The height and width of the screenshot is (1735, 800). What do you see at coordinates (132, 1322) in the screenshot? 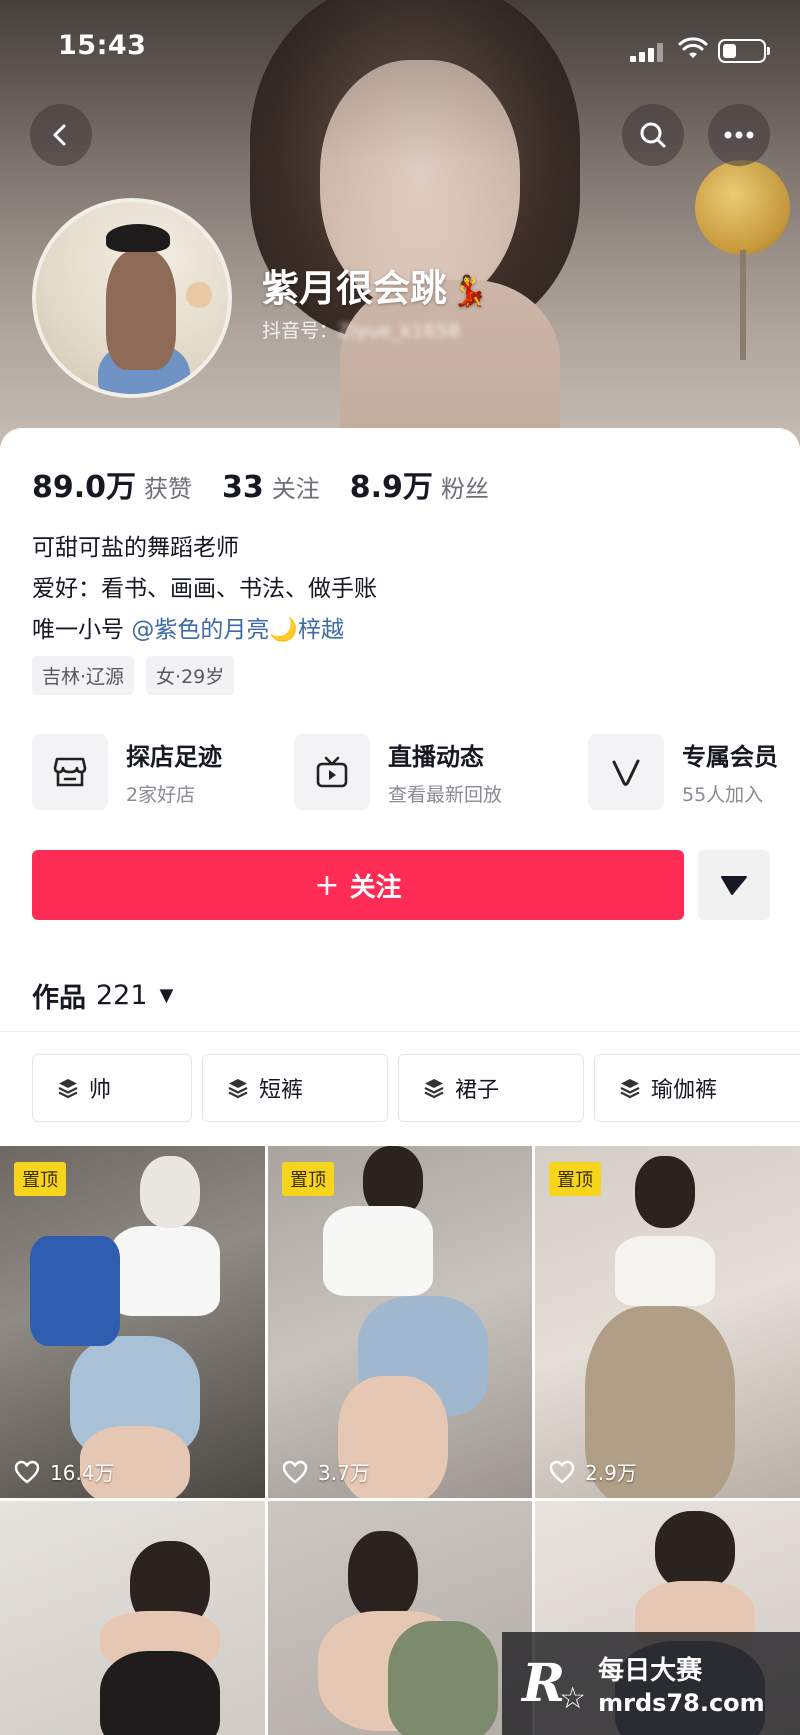
I see `video-thumbnail: 置顶 16.4万` at bounding box center [132, 1322].